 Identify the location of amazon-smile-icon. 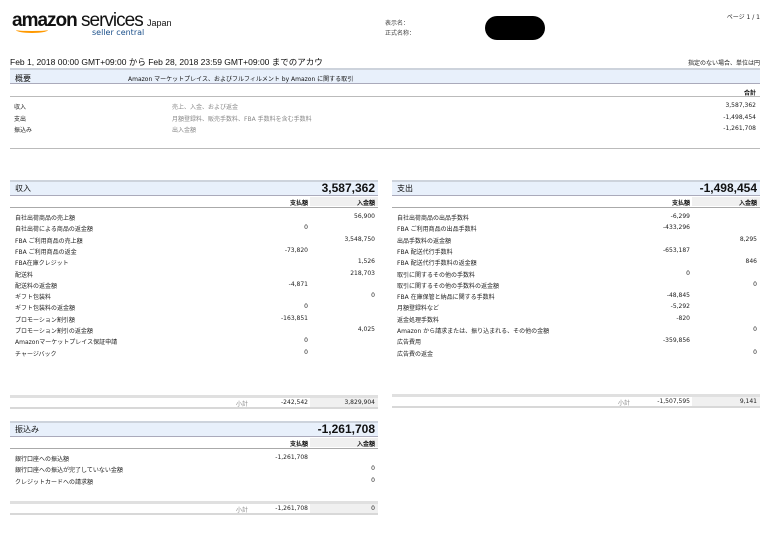
(32, 30).